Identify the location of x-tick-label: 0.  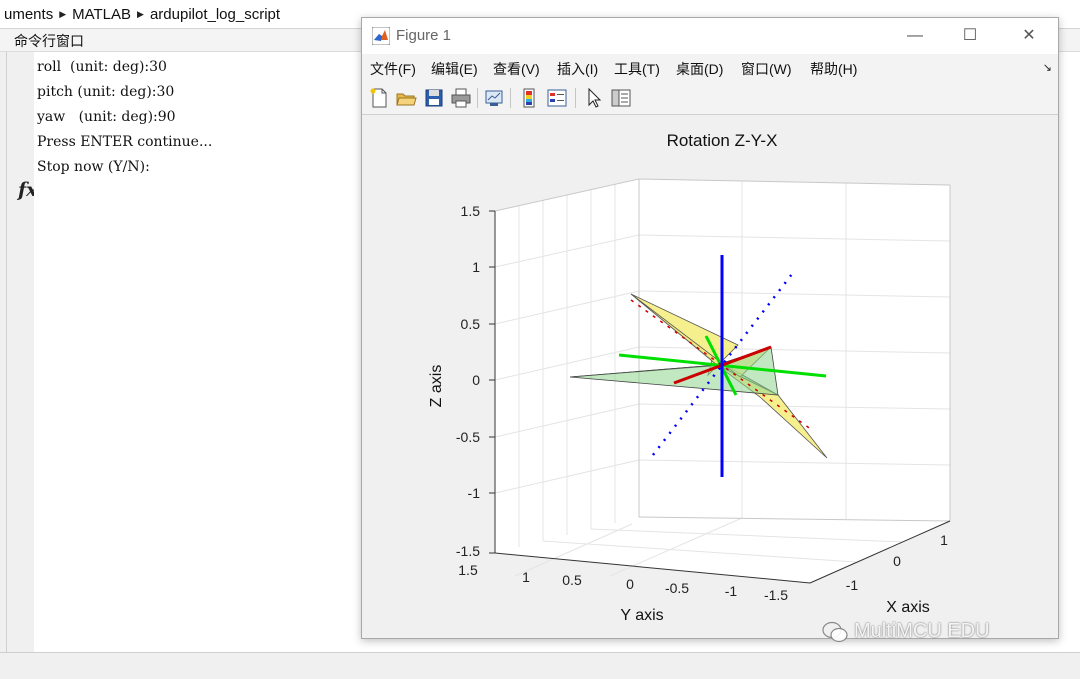
(897, 561).